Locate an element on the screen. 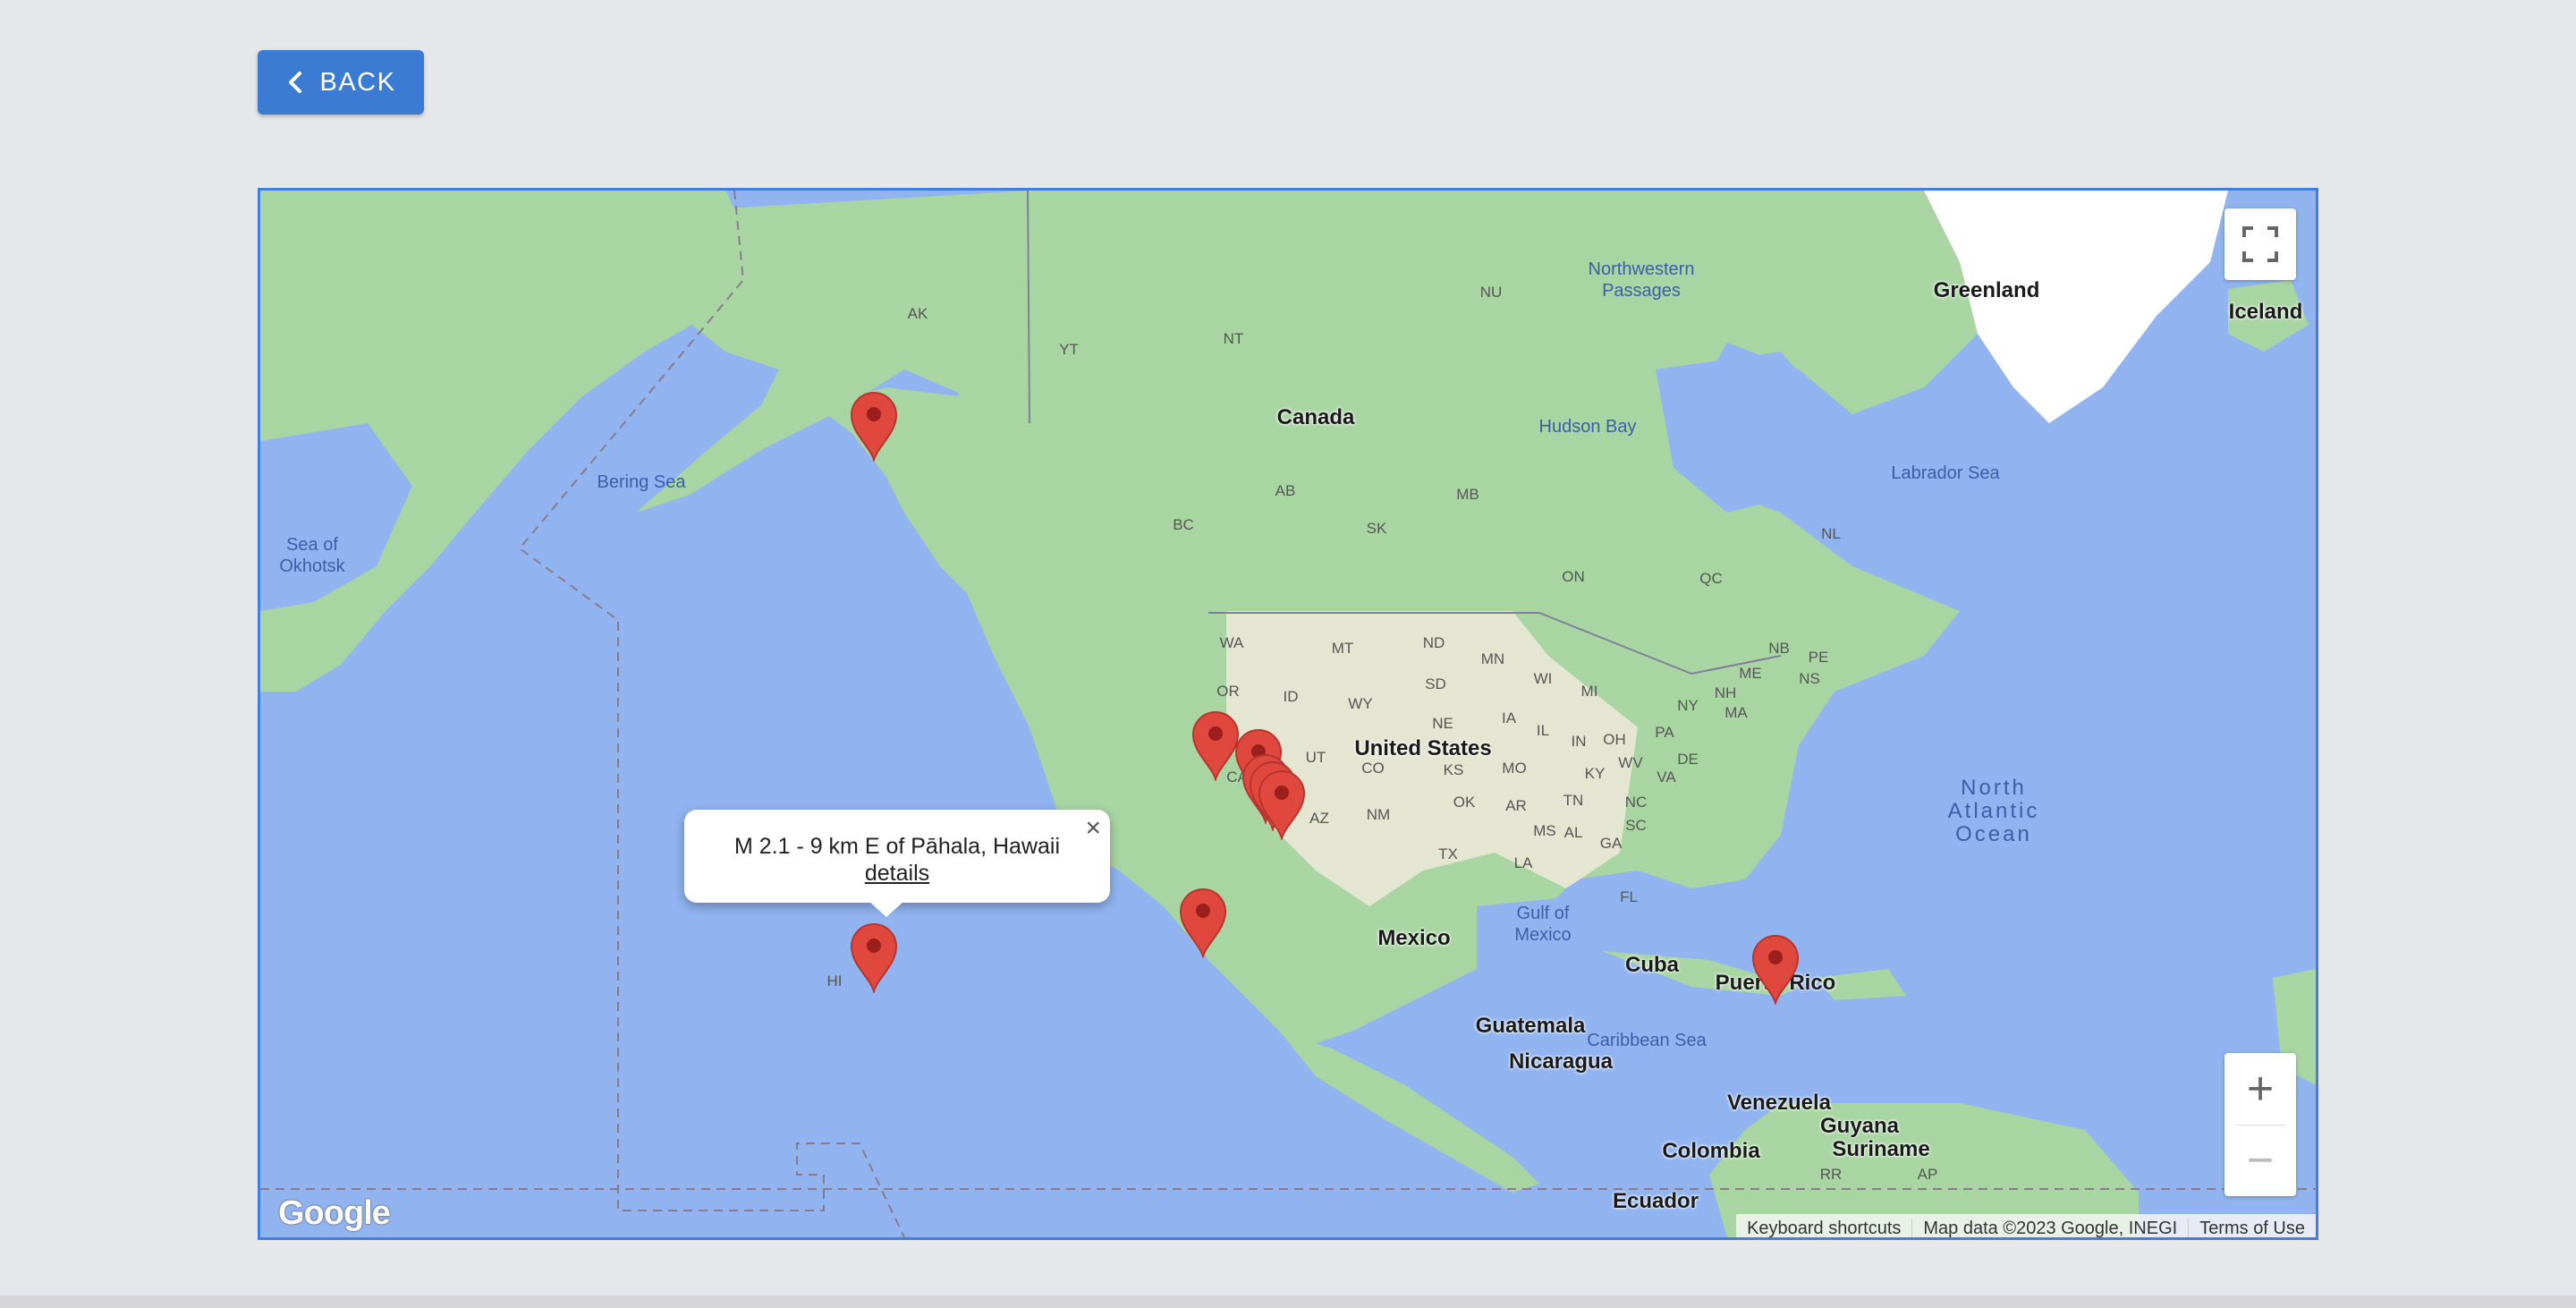 Image resolution: width=2576 pixels, height=1308 pixels. label-state: MS is located at coordinates (1544, 830).